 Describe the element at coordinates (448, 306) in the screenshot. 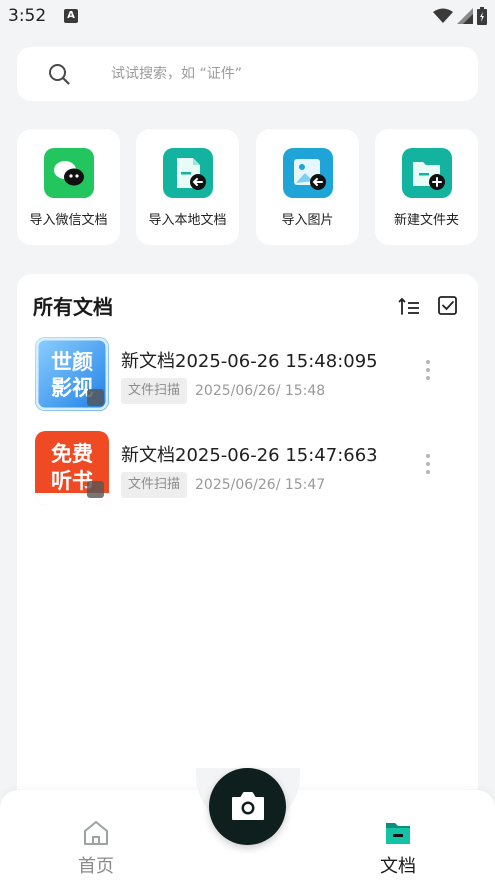

I see `select-checkbox-icon` at that location.